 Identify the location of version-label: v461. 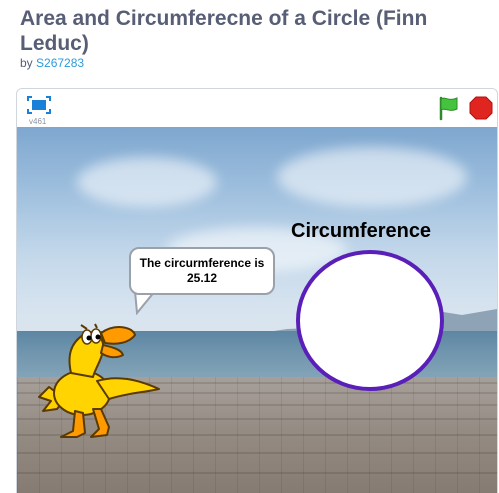
(38, 121).